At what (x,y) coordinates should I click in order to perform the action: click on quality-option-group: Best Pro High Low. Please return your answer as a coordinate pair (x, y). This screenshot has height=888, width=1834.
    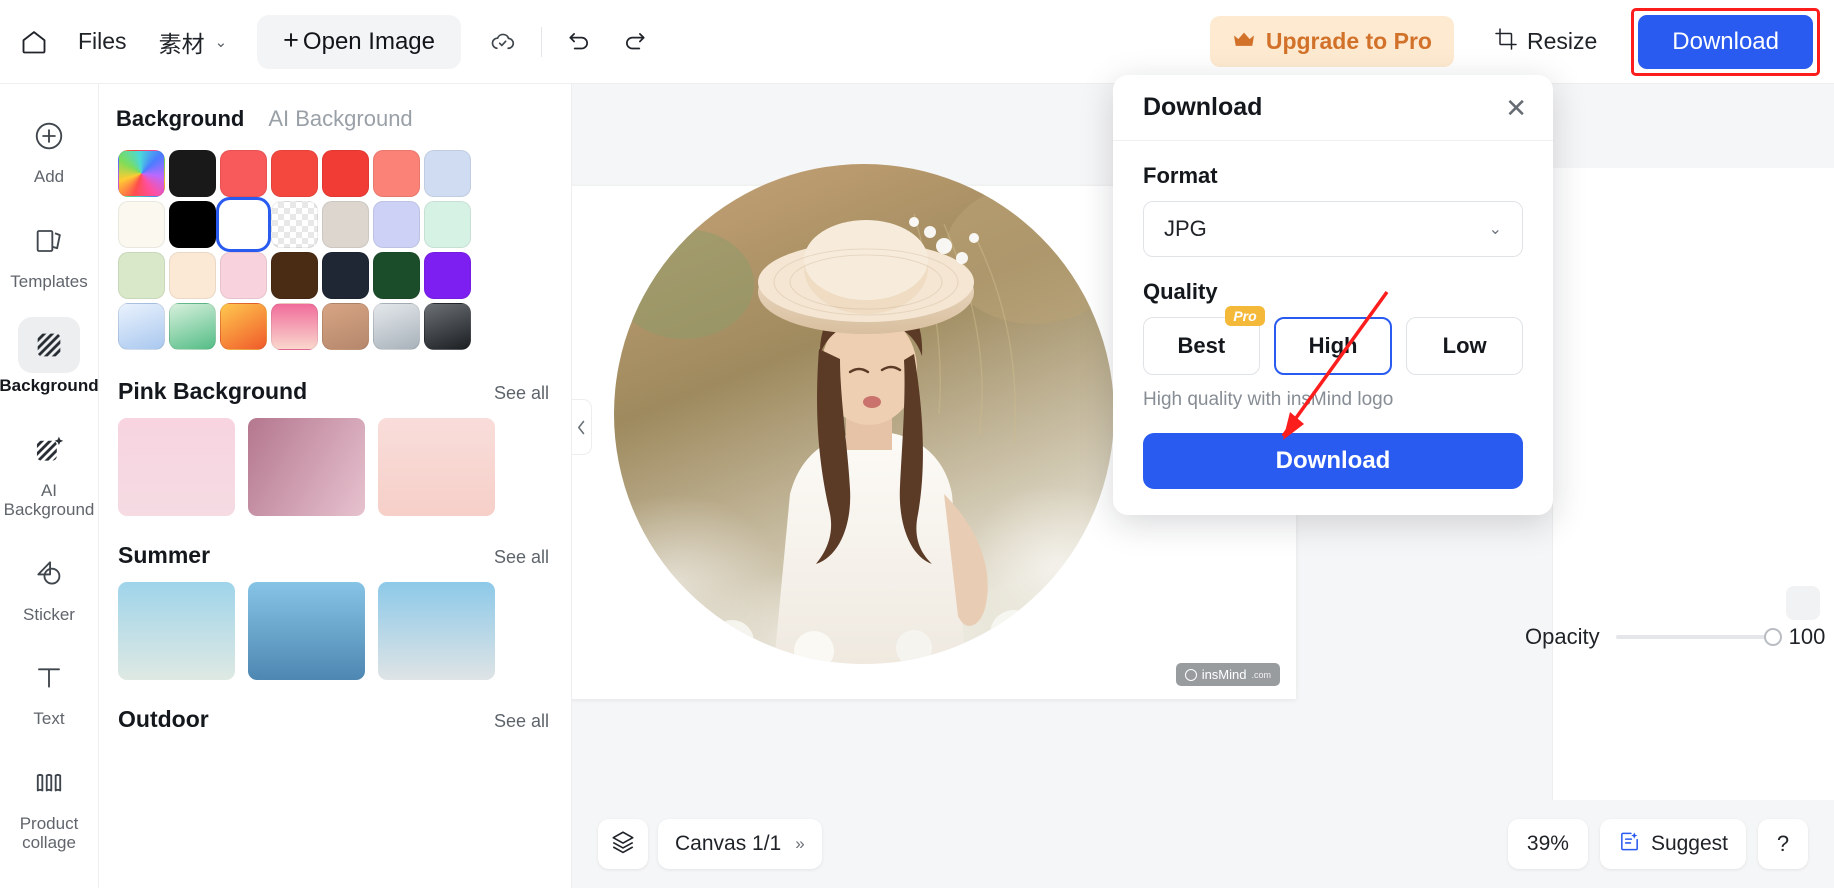
    Looking at the image, I should click on (1333, 340).